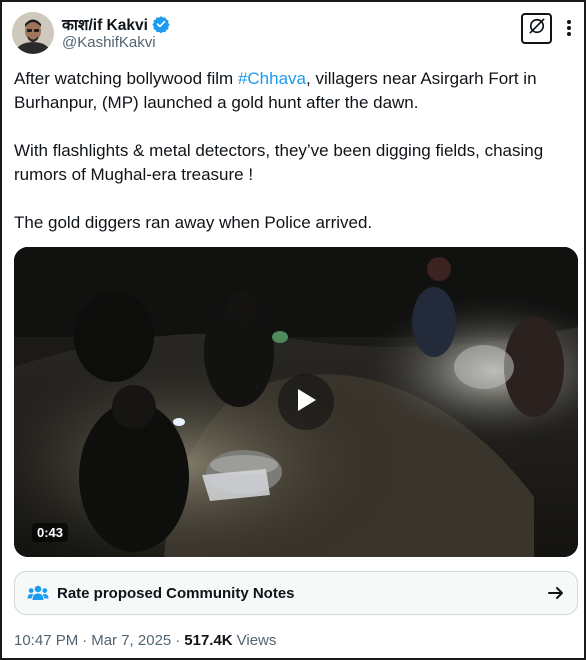  What do you see at coordinates (256, 640) in the screenshot?
I see `views-label: Views` at bounding box center [256, 640].